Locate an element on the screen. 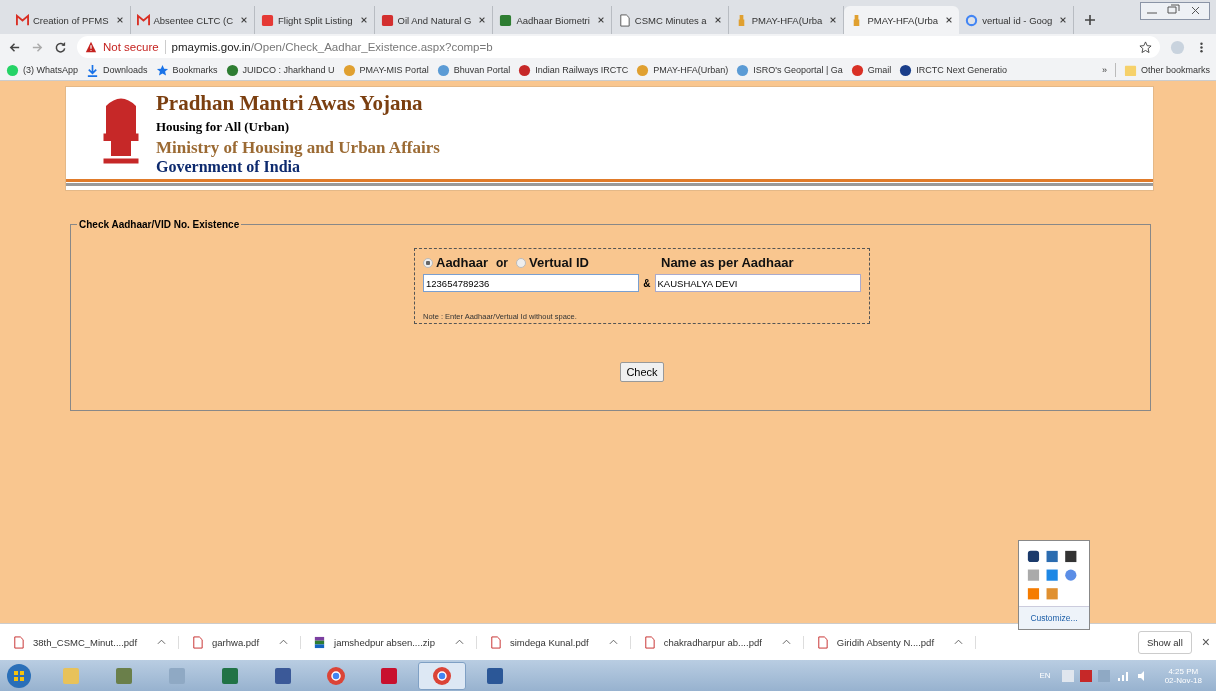 Image resolution: width=1216 pixels, height=691 pixels. site-title: Pradhan Mantri Awas Yojana is located at coordinates (290, 103).